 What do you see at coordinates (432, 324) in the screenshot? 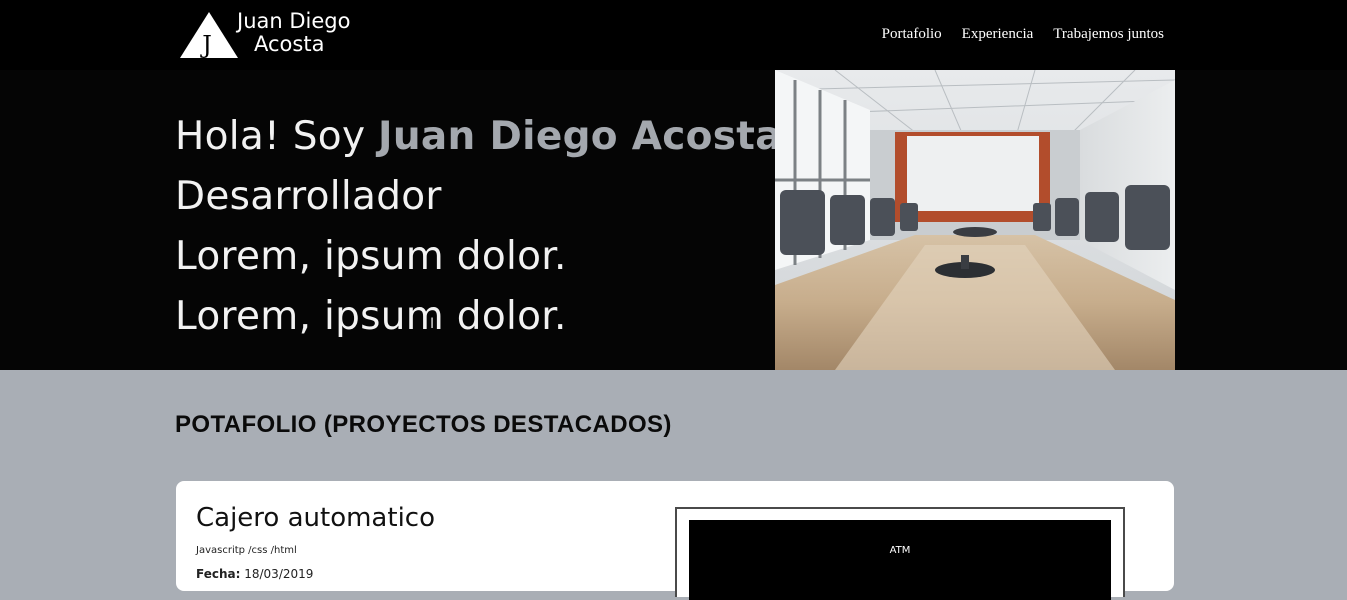
I see `text-cursor-icon: I` at bounding box center [432, 324].